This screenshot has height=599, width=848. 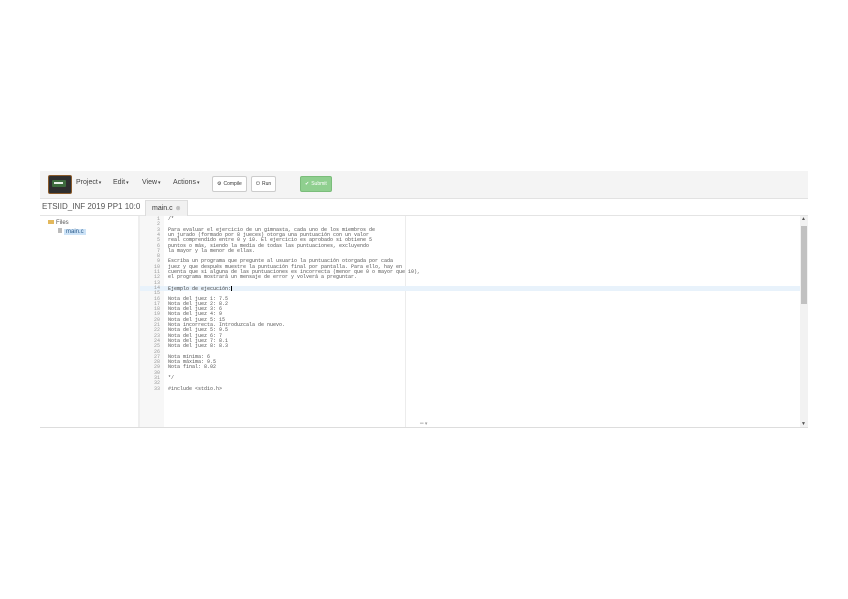 I want to click on scrollbar-thumb, so click(x=804, y=265).